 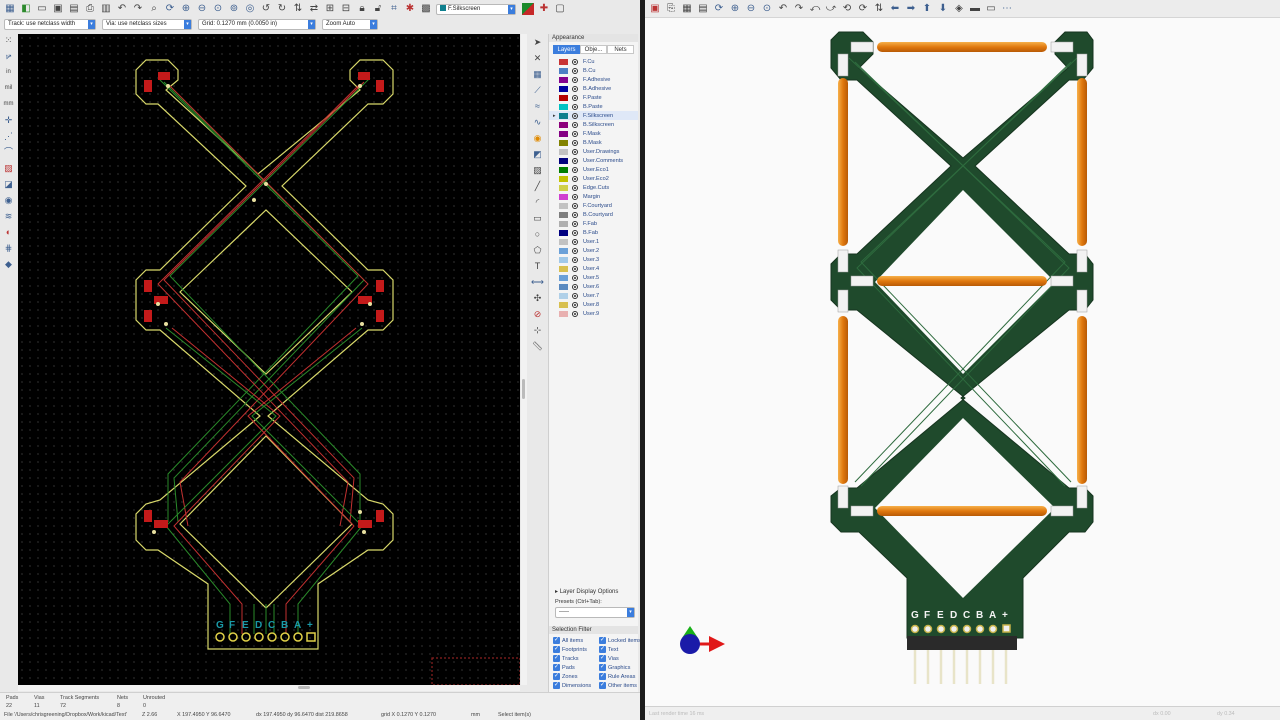 I want to click on route-track-icon: ⟋, so click(x=538, y=90).